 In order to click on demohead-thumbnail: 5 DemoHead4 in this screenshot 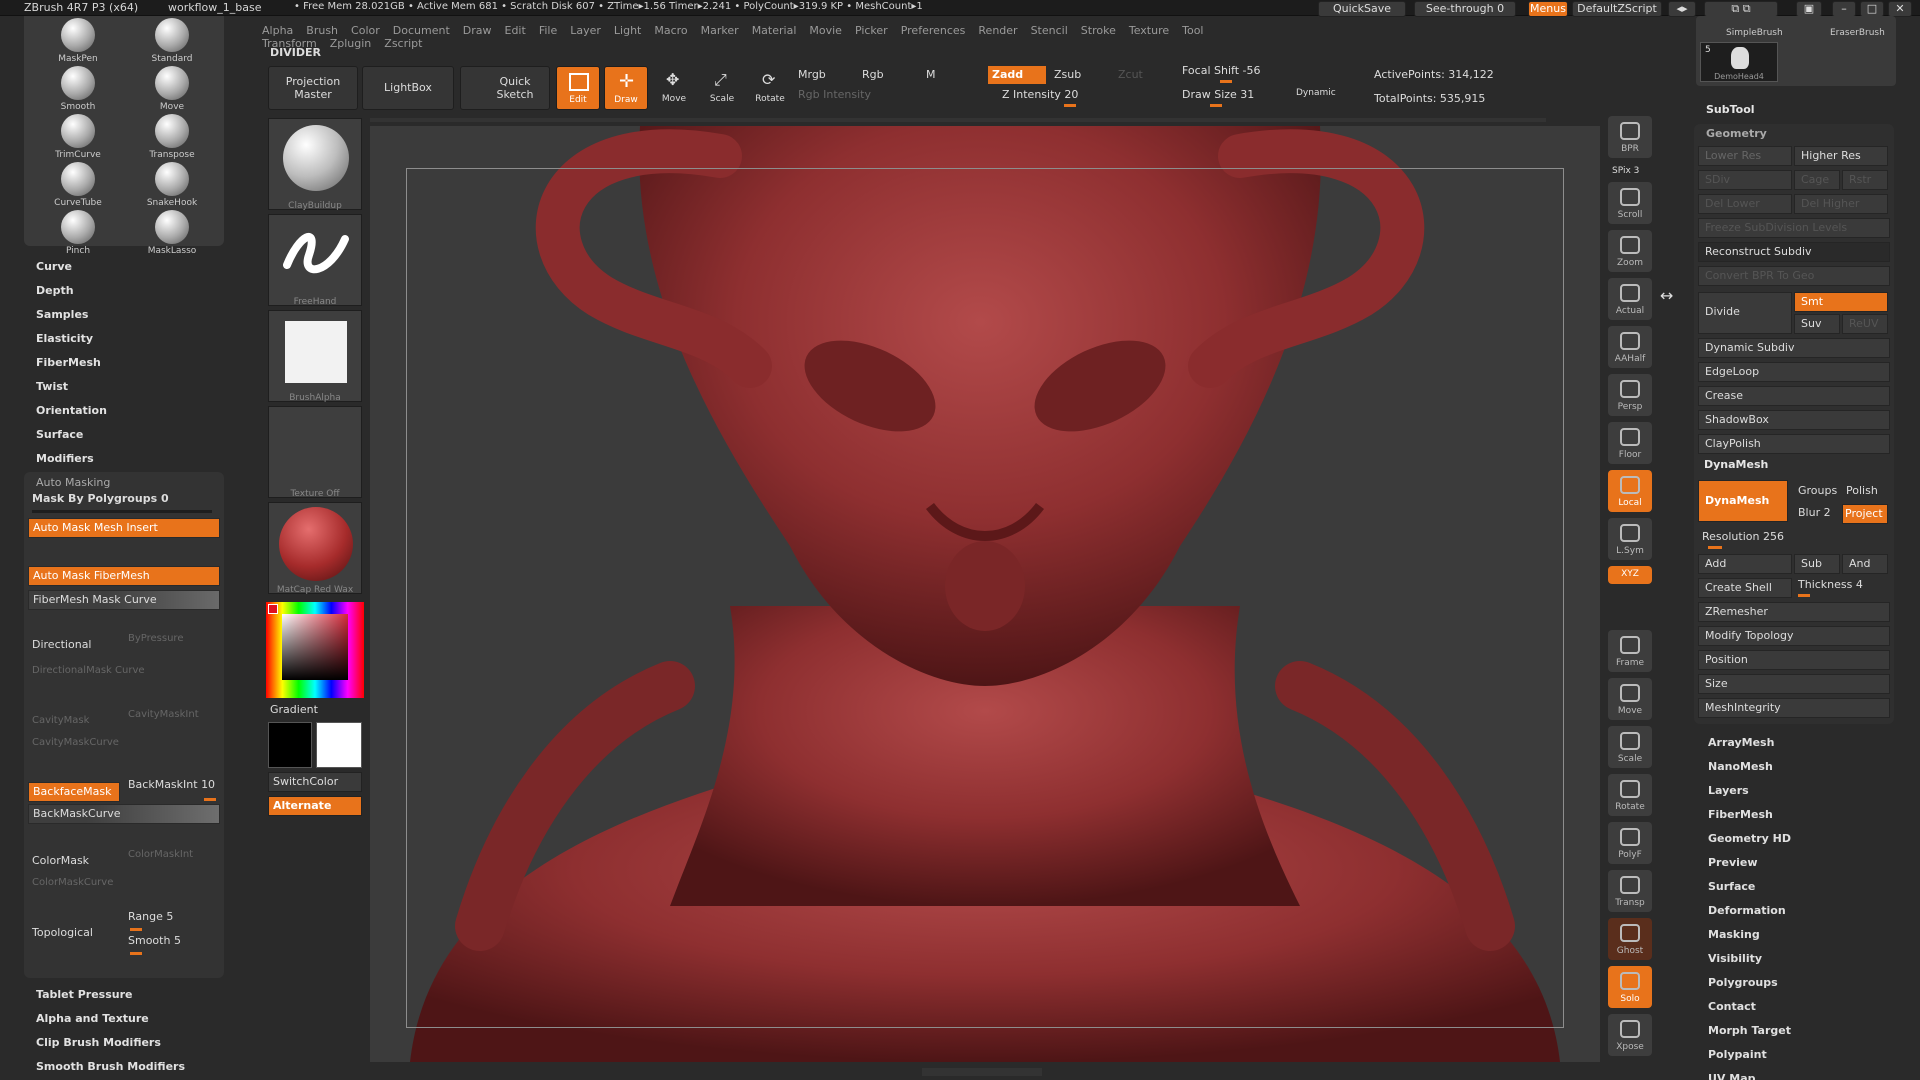, I will do `click(1739, 62)`.